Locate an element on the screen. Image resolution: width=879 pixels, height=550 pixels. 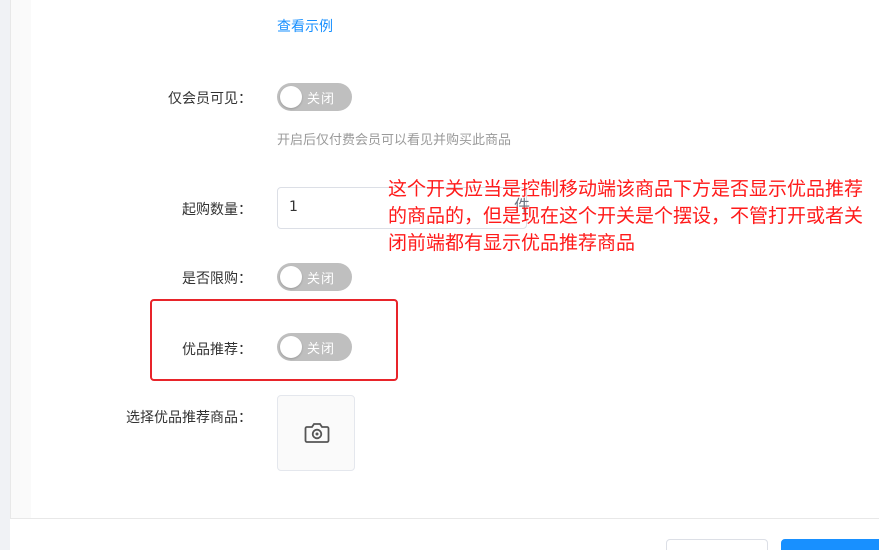
members-only-switch: 关闭 is located at coordinates (314, 97).